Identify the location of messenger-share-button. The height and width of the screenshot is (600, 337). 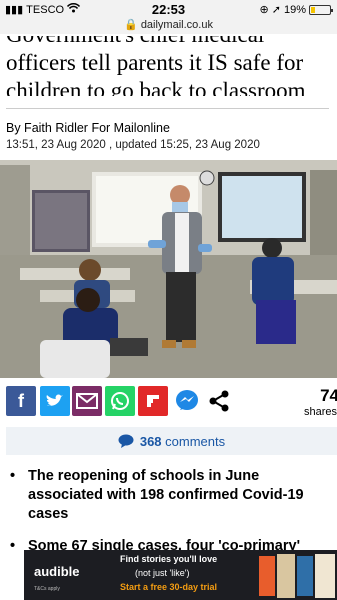
(187, 401).